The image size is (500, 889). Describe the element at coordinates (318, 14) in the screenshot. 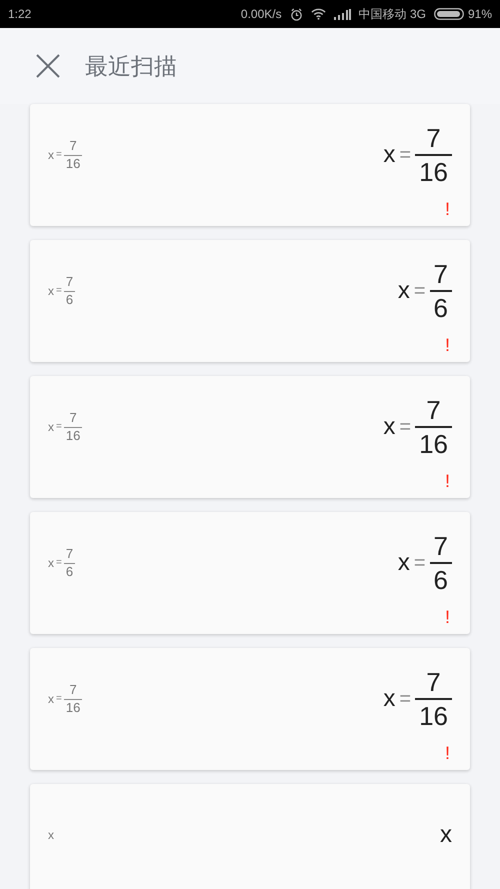

I see `wifi-icon` at that location.